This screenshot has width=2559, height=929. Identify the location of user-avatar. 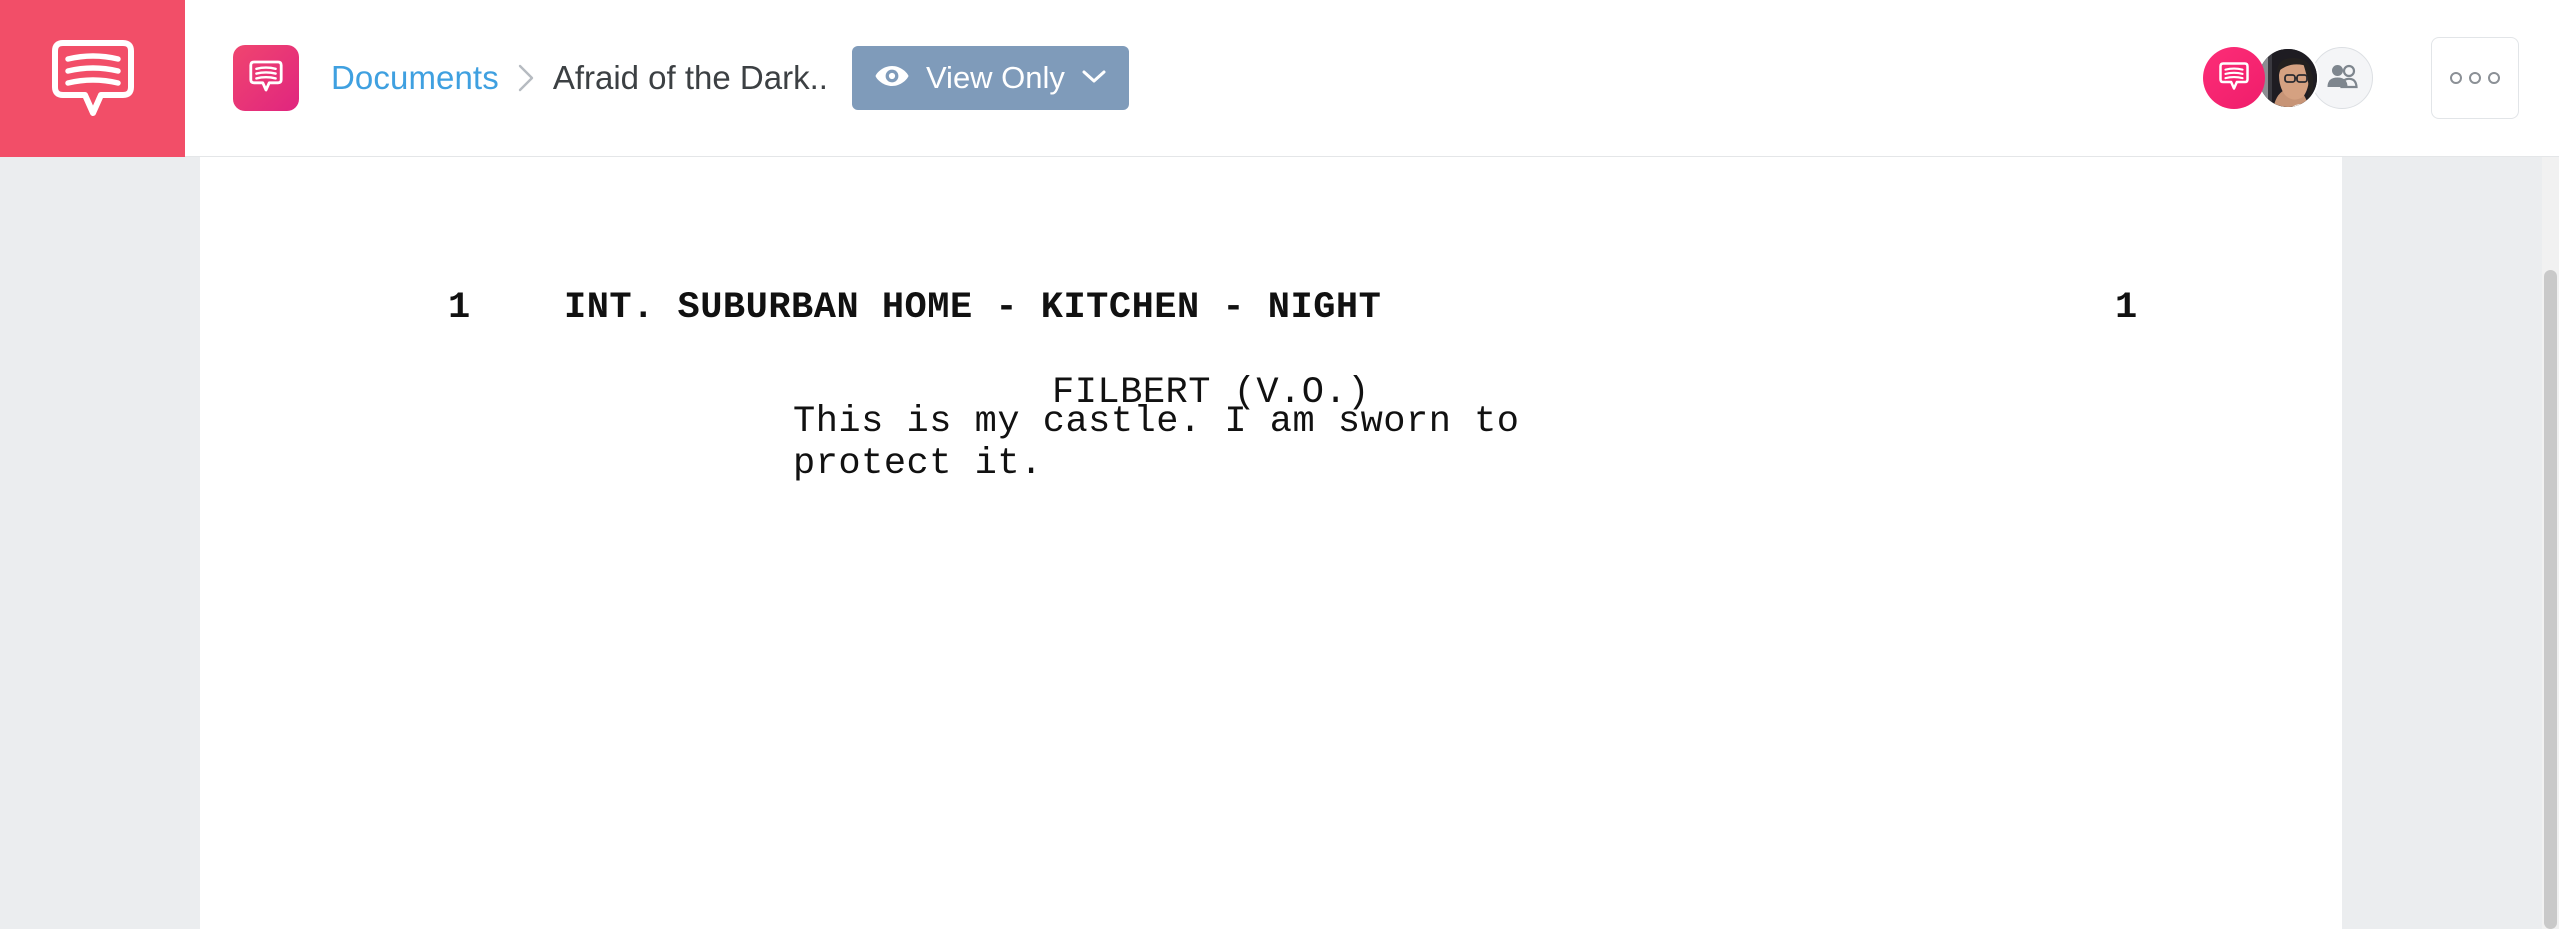
(2288, 78).